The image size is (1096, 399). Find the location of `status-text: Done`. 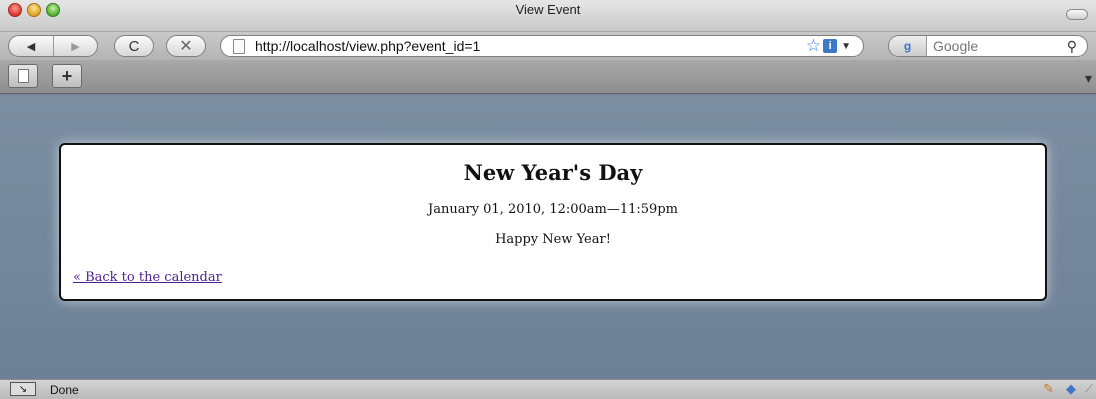

status-text: Done is located at coordinates (64, 390).